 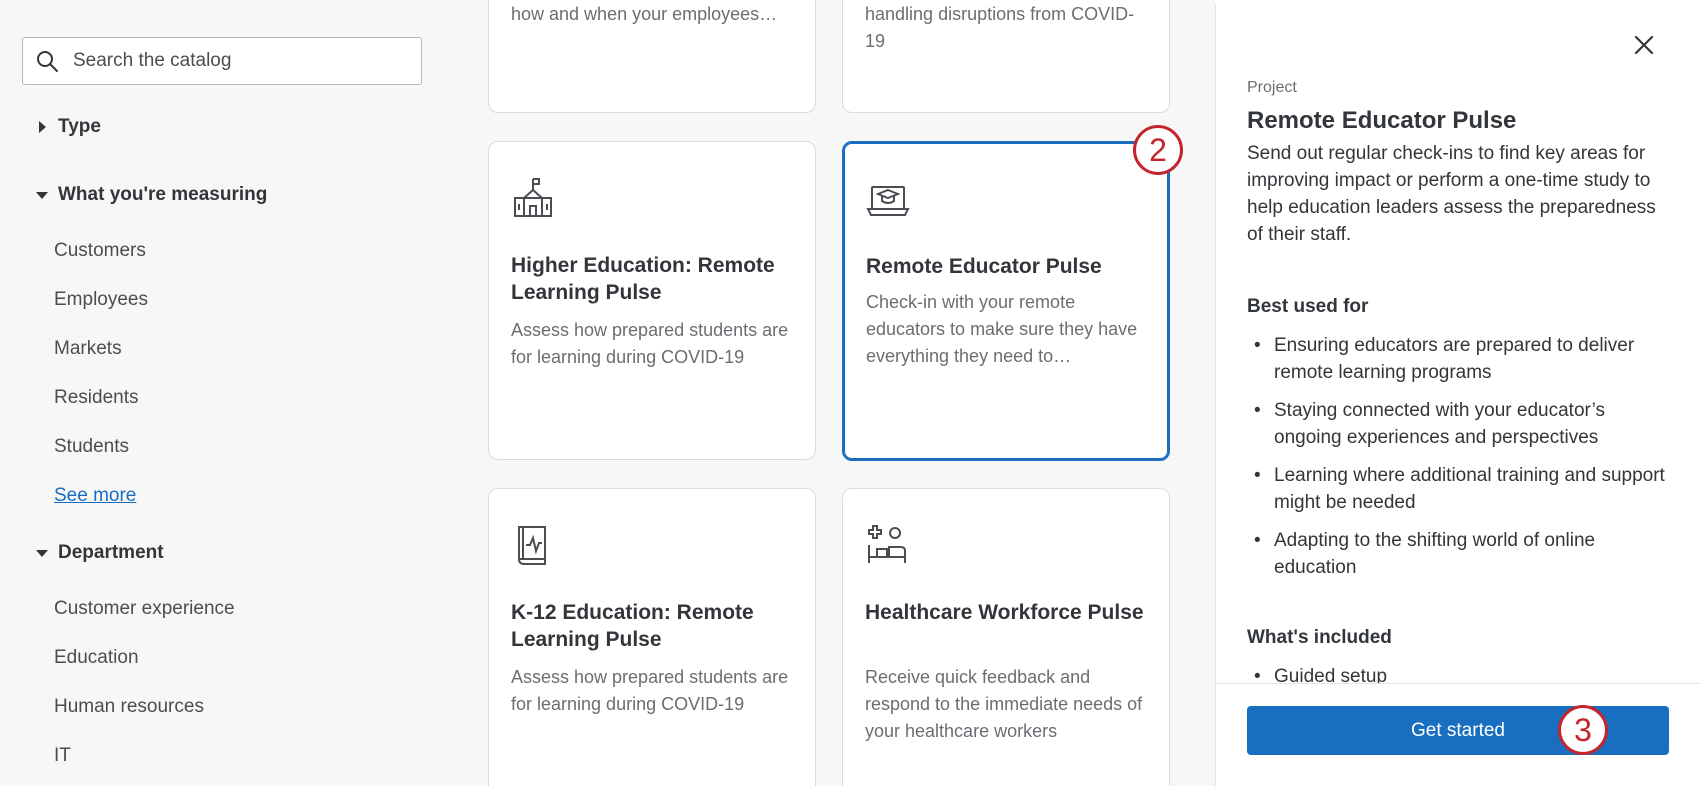 What do you see at coordinates (875, 41) in the screenshot?
I see `card-description-line: 19` at bounding box center [875, 41].